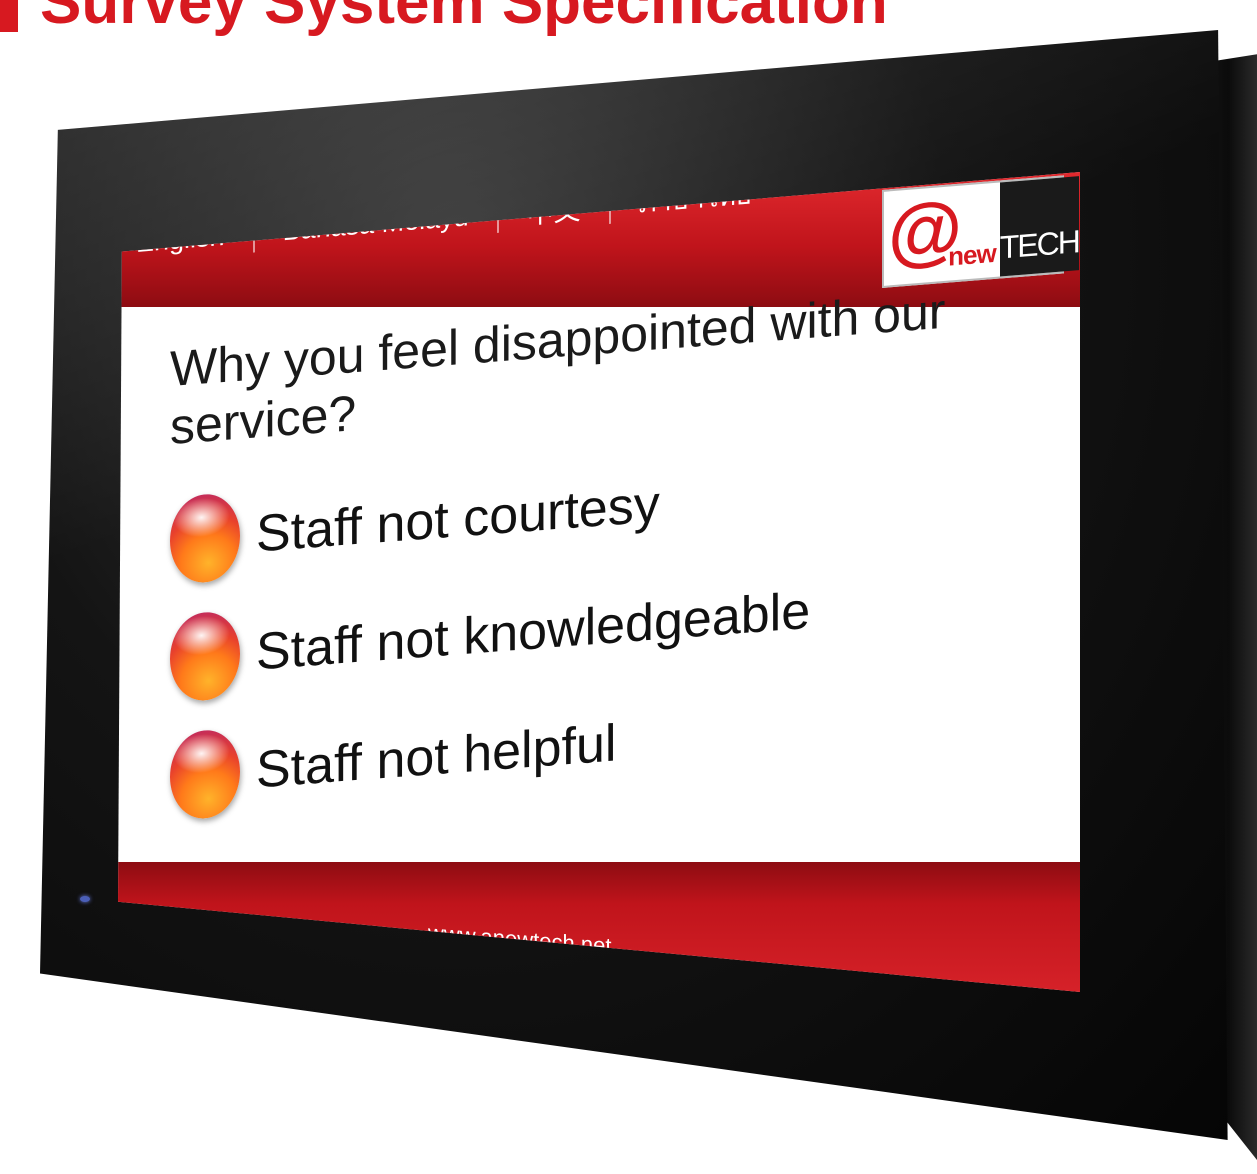  What do you see at coordinates (464, 18) in the screenshot?
I see `page-title: Survey System Specification` at bounding box center [464, 18].